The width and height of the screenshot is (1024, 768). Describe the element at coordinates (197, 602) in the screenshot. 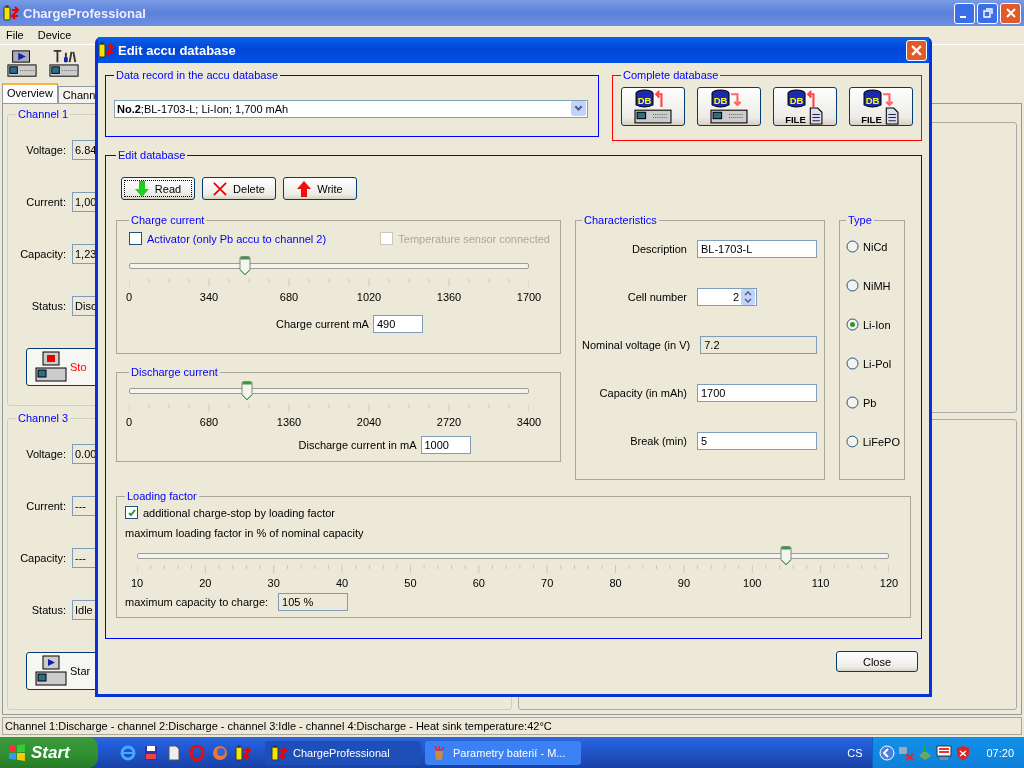

I see `field-label: maximum capacity to charge:` at that location.